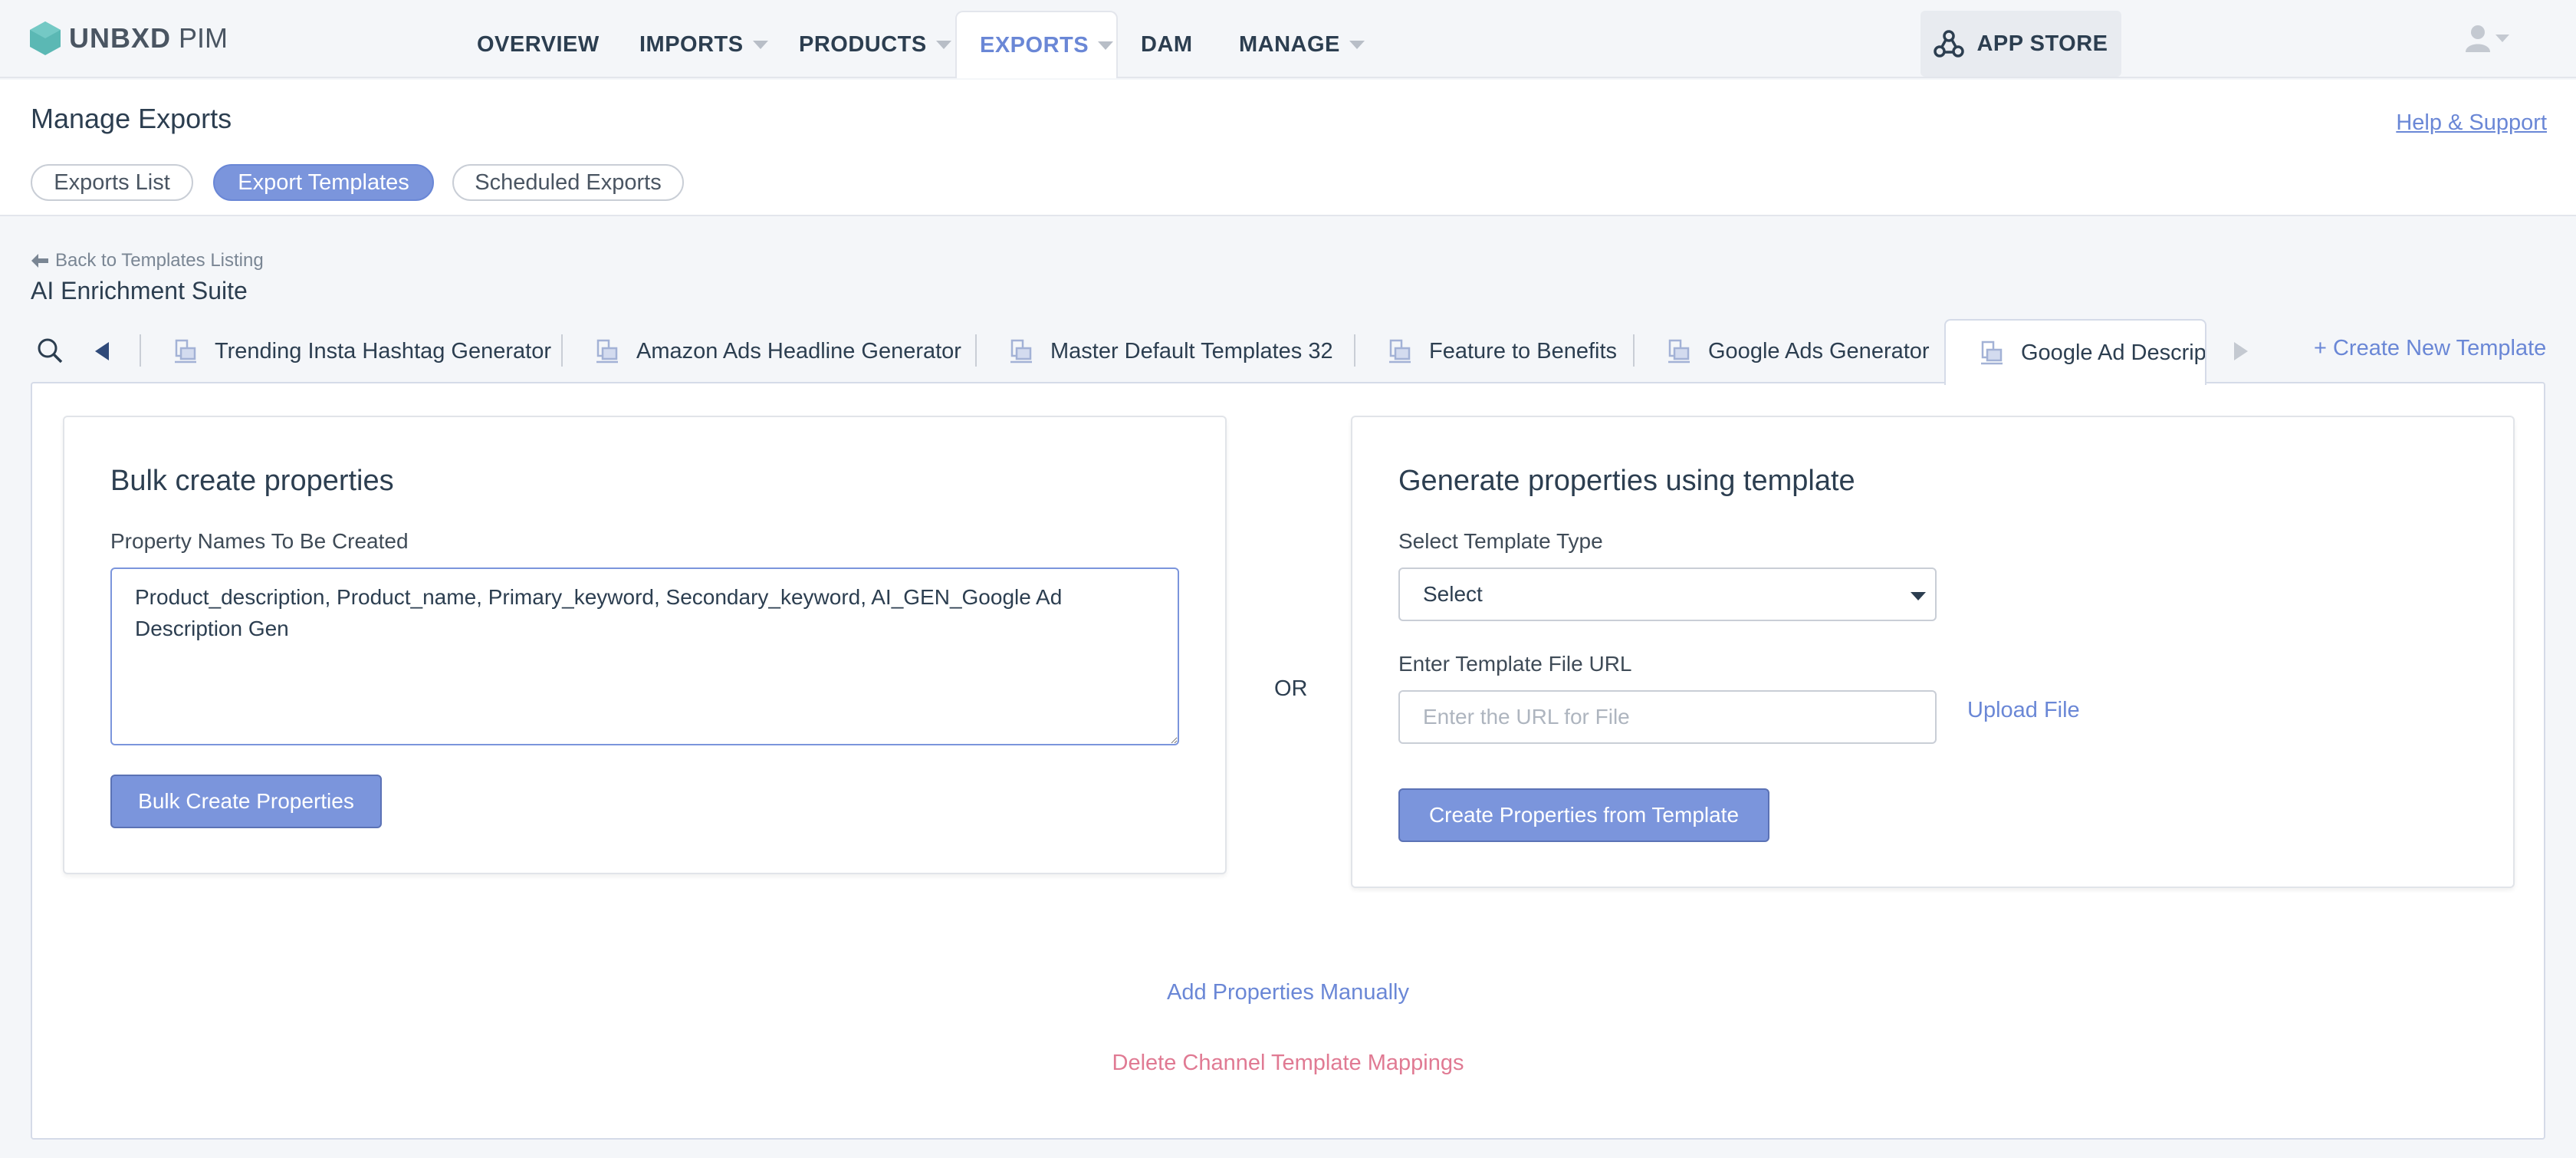  I want to click on template-url-label: Enter Template File URL, so click(1515, 664).